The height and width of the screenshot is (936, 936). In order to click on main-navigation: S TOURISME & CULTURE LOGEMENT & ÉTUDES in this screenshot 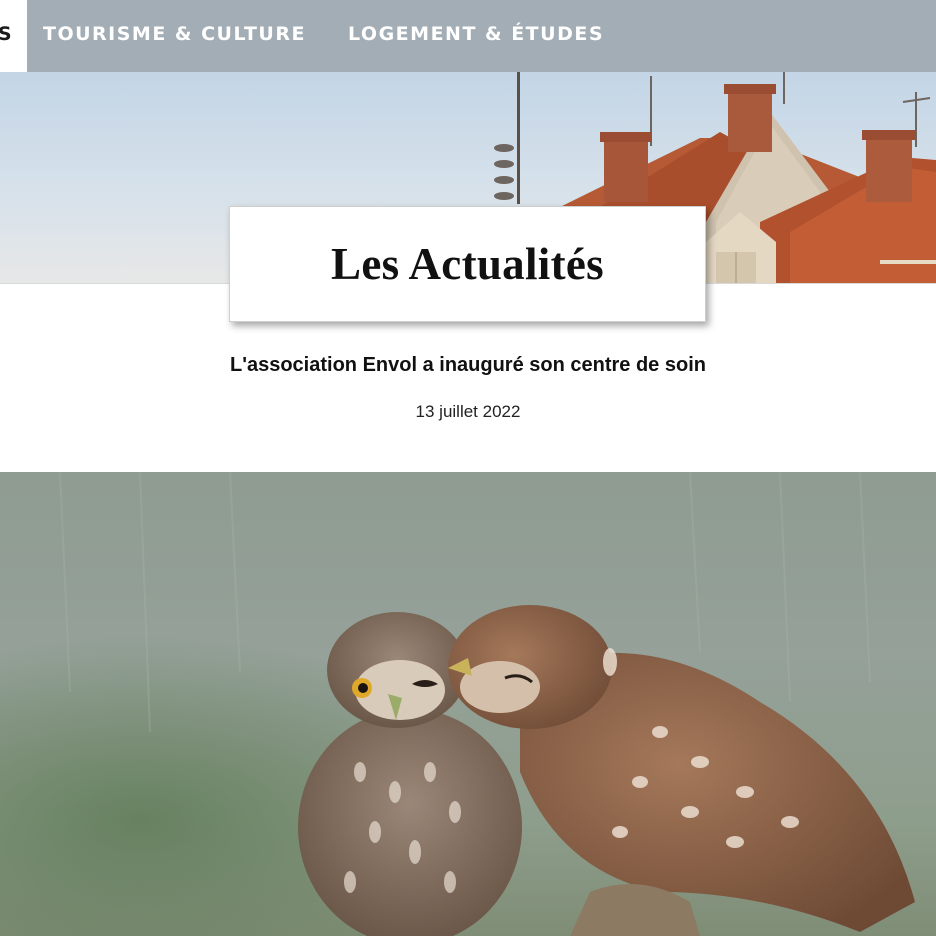, I will do `click(468, 36)`.